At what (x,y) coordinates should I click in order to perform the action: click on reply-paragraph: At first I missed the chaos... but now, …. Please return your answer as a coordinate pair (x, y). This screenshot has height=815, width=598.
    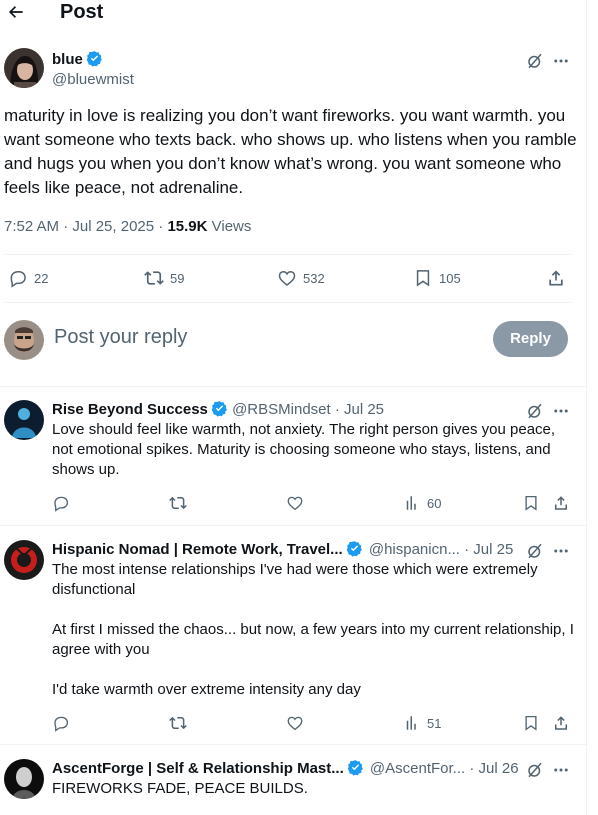
    Looking at the image, I should click on (313, 639).